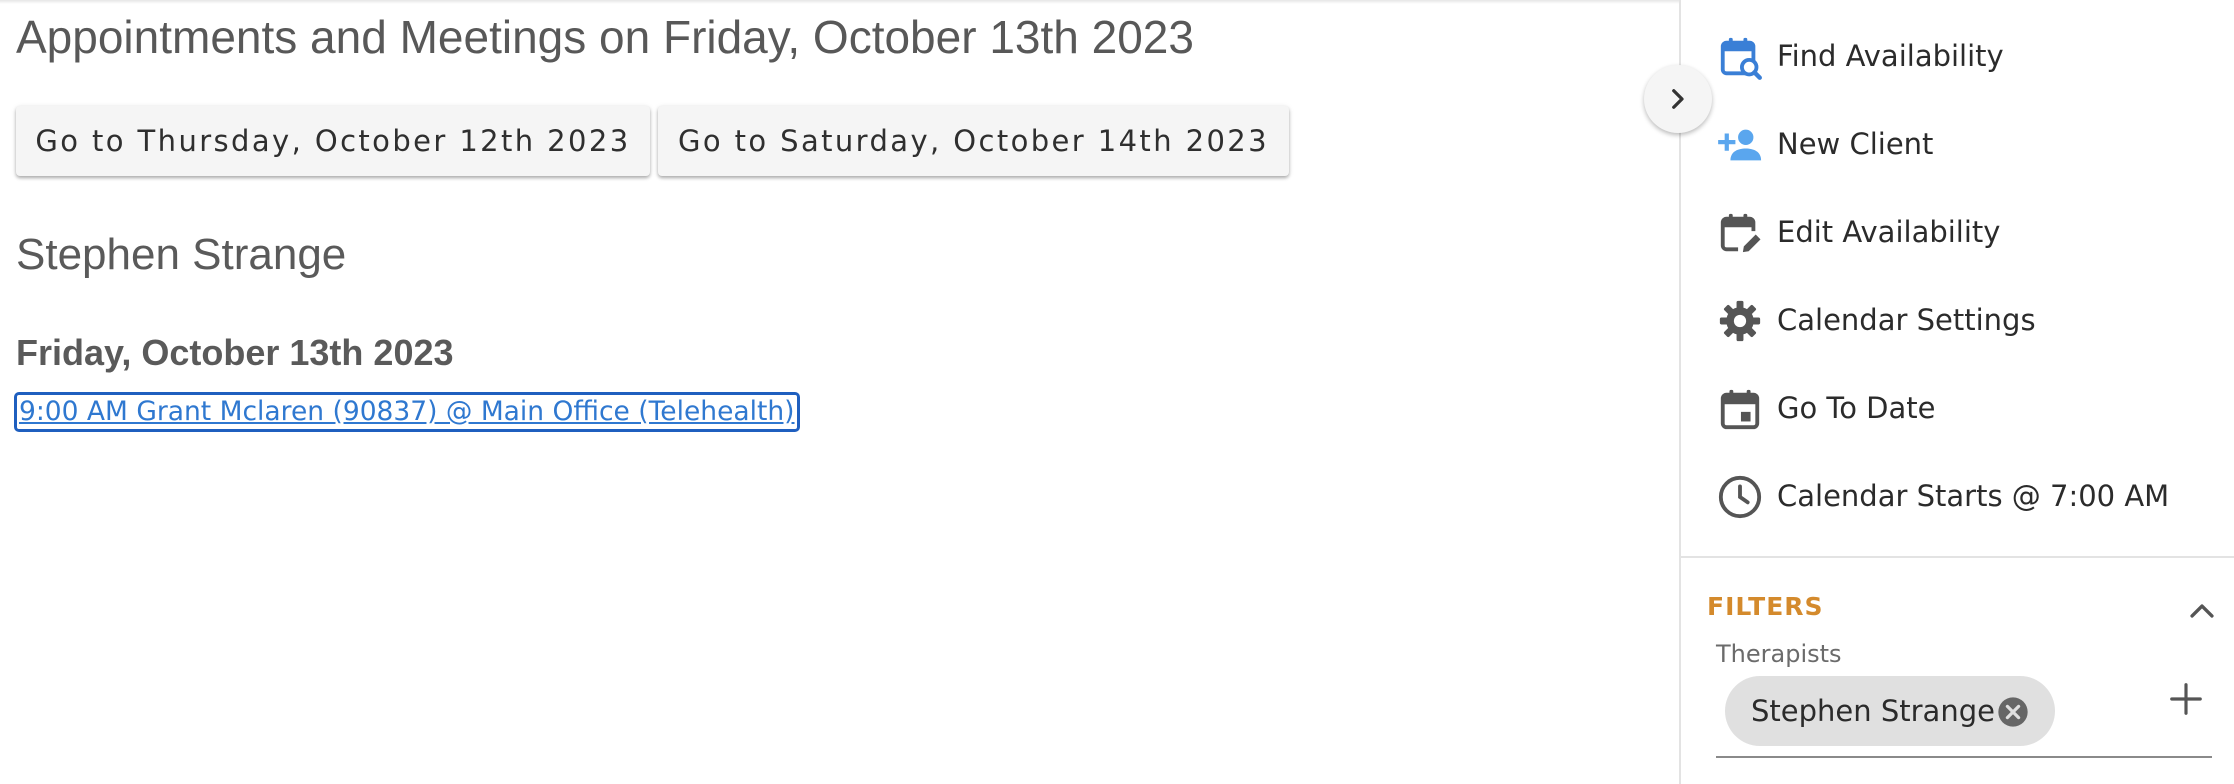 Image resolution: width=2234 pixels, height=784 pixels. Describe the element at coordinates (1740, 145) in the screenshot. I see `person-add-icon` at that location.